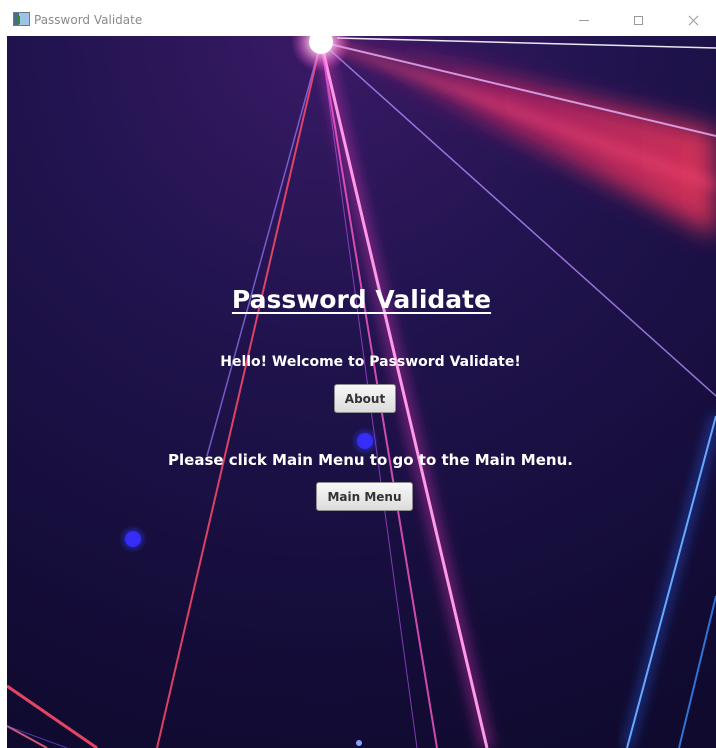 The height and width of the screenshot is (748, 716). I want to click on close-icon, so click(693, 20).